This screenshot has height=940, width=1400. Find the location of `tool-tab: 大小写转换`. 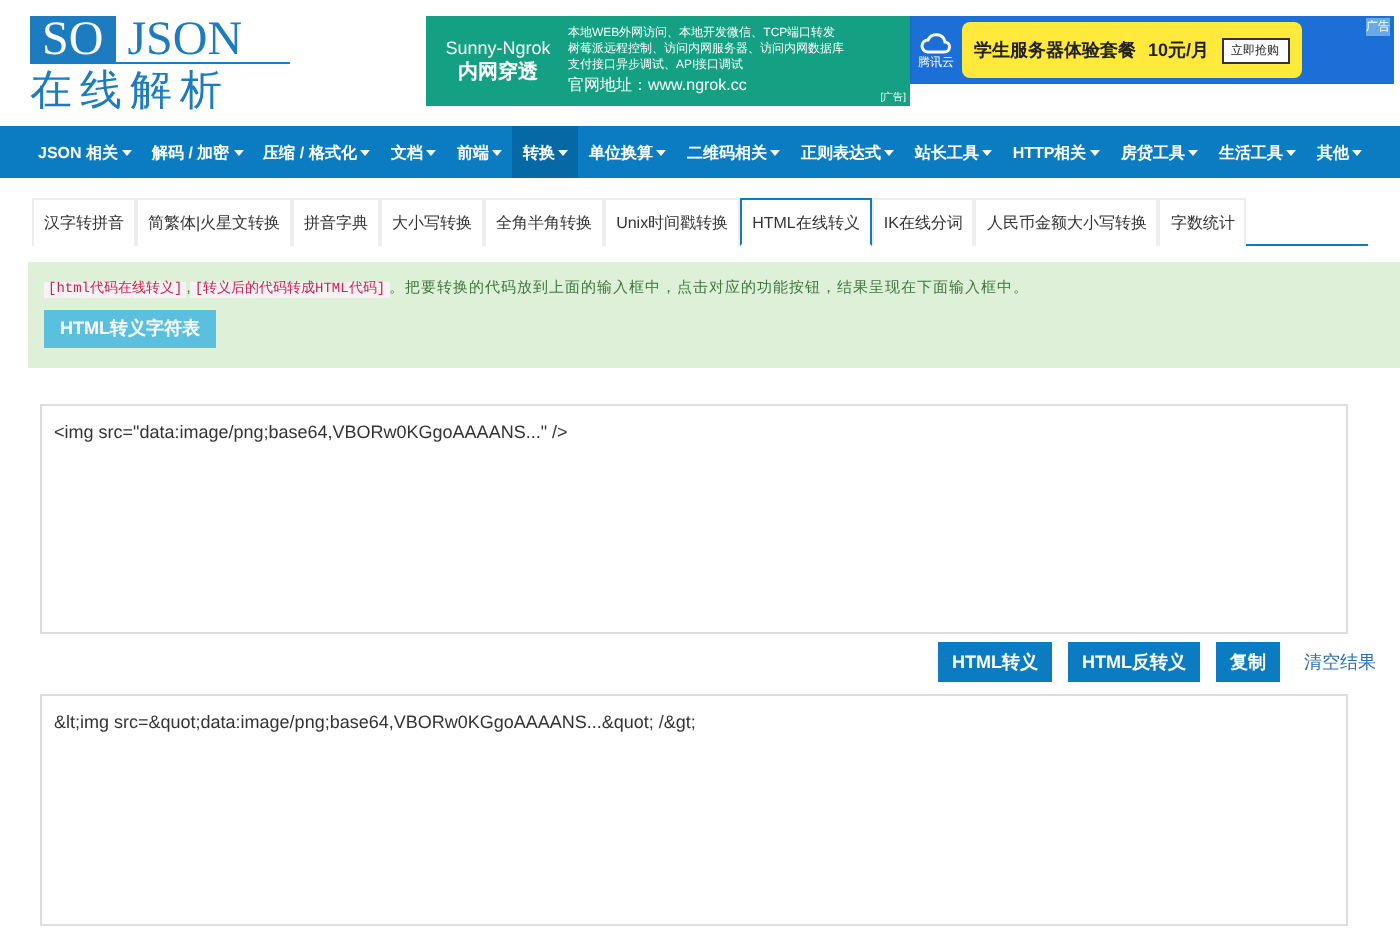

tool-tab: 大小写转换 is located at coordinates (432, 222).